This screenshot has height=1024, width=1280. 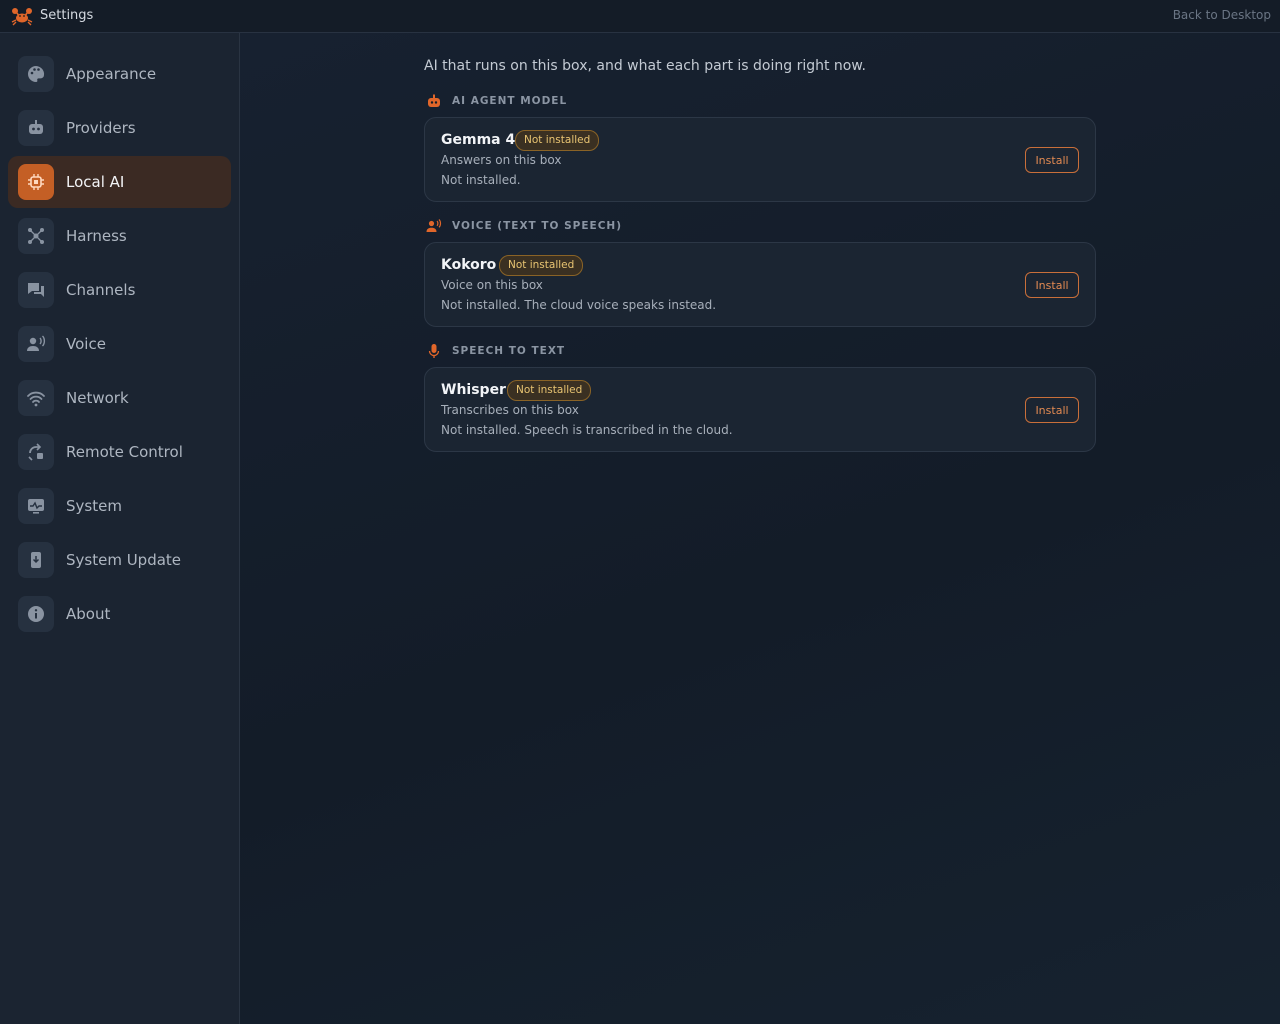 What do you see at coordinates (509, 351) in the screenshot?
I see `section-title: SPEECH TO TEXT` at bounding box center [509, 351].